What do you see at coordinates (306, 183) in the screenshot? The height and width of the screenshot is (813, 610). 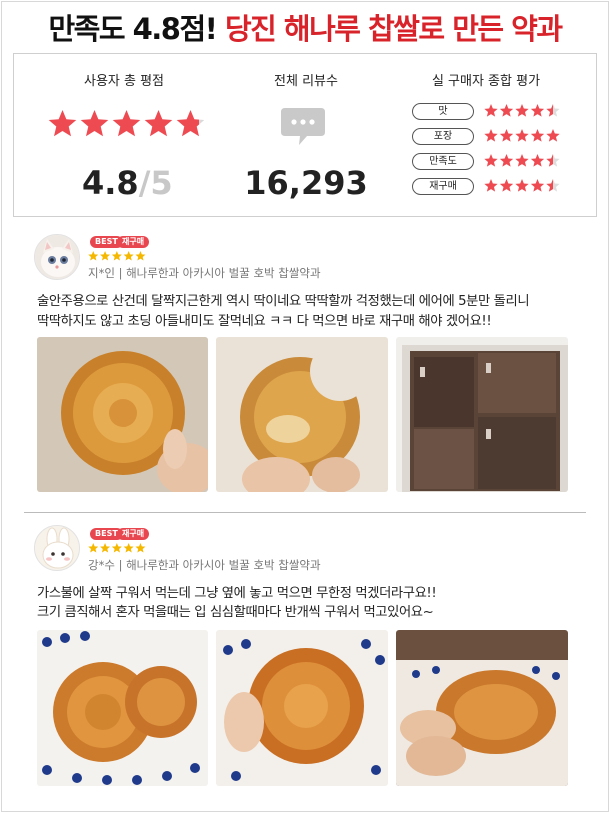 I see `review-count-value: 16,293` at bounding box center [306, 183].